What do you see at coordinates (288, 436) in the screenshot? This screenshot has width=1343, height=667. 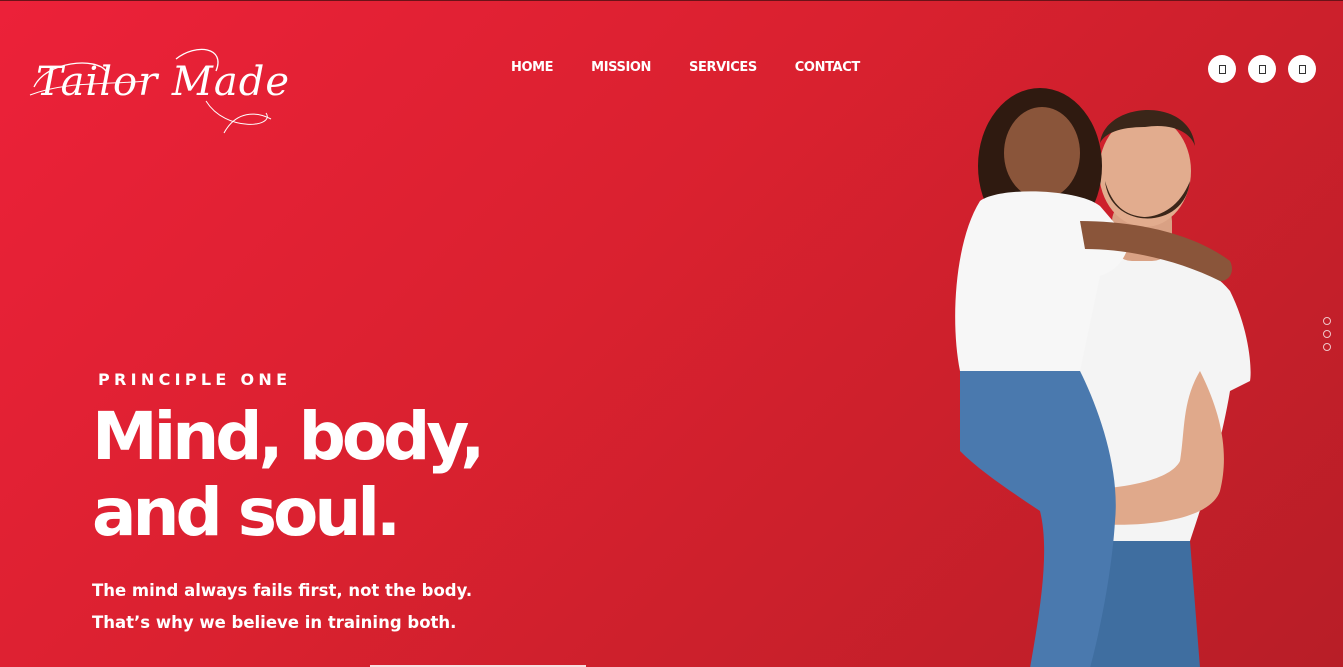 I see `hero-headline-line-1: Mind, body,` at bounding box center [288, 436].